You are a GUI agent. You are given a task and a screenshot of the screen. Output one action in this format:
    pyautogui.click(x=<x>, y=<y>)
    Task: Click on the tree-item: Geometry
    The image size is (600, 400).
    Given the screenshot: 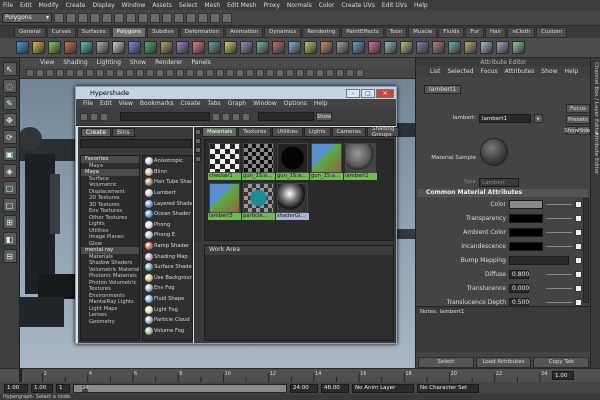 What is the action you would take?
    pyautogui.click(x=110, y=322)
    